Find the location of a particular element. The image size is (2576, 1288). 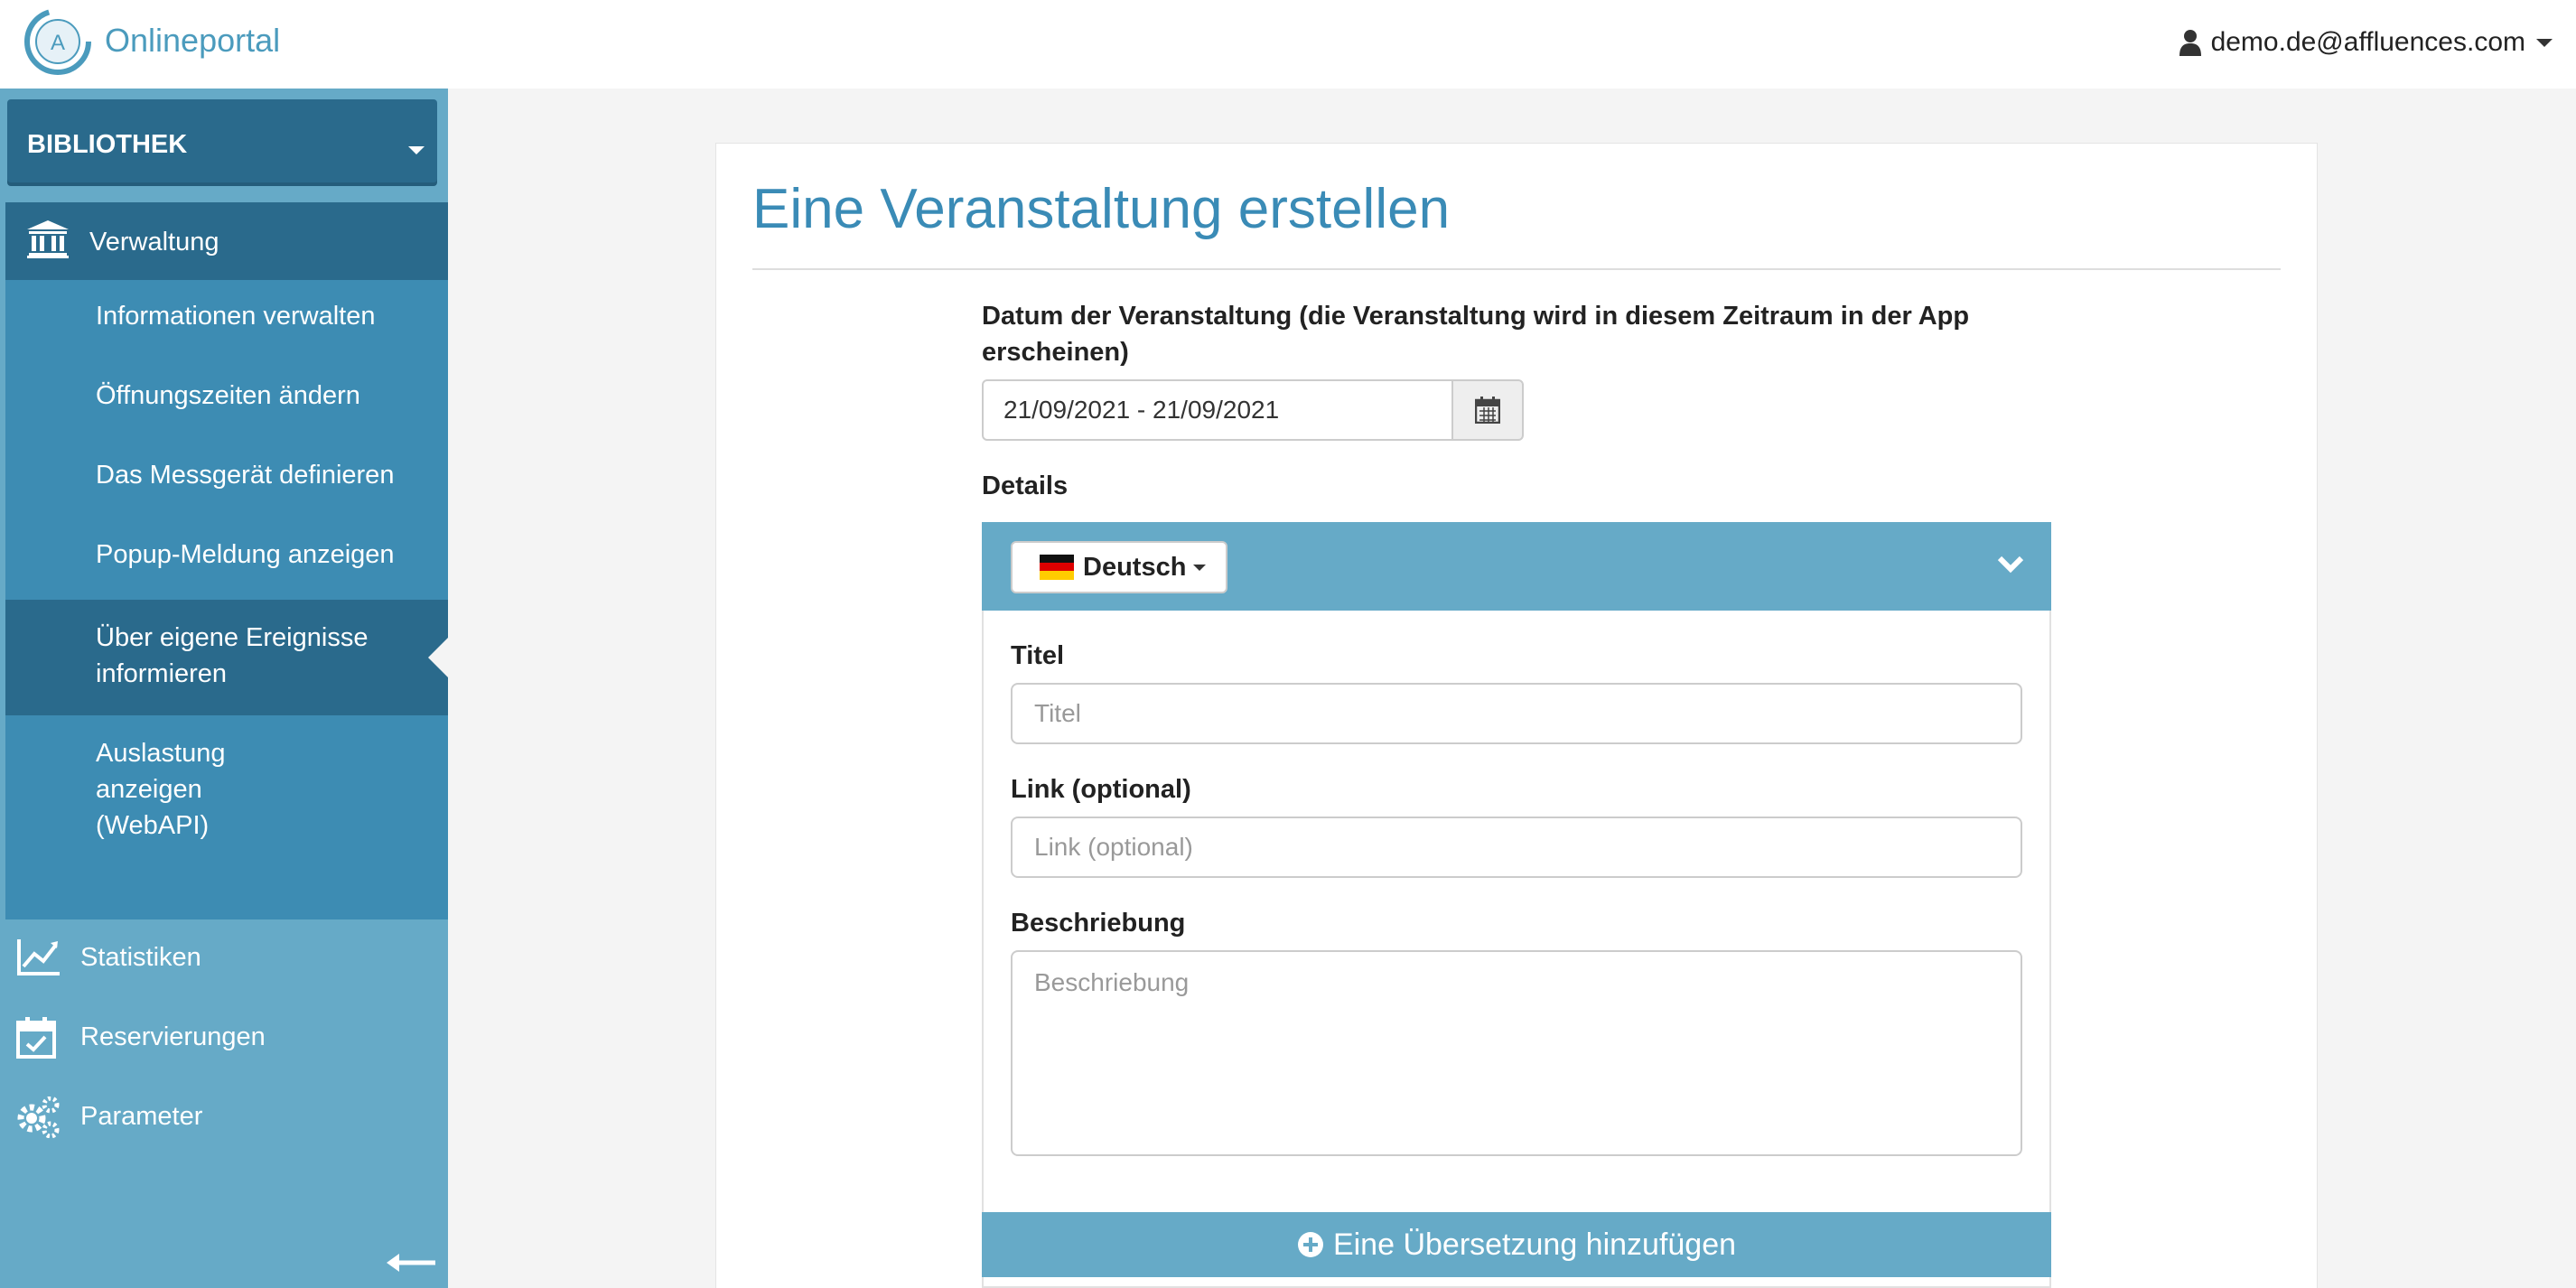

library-select-label: BIBLIOTHEK is located at coordinates (107, 144).